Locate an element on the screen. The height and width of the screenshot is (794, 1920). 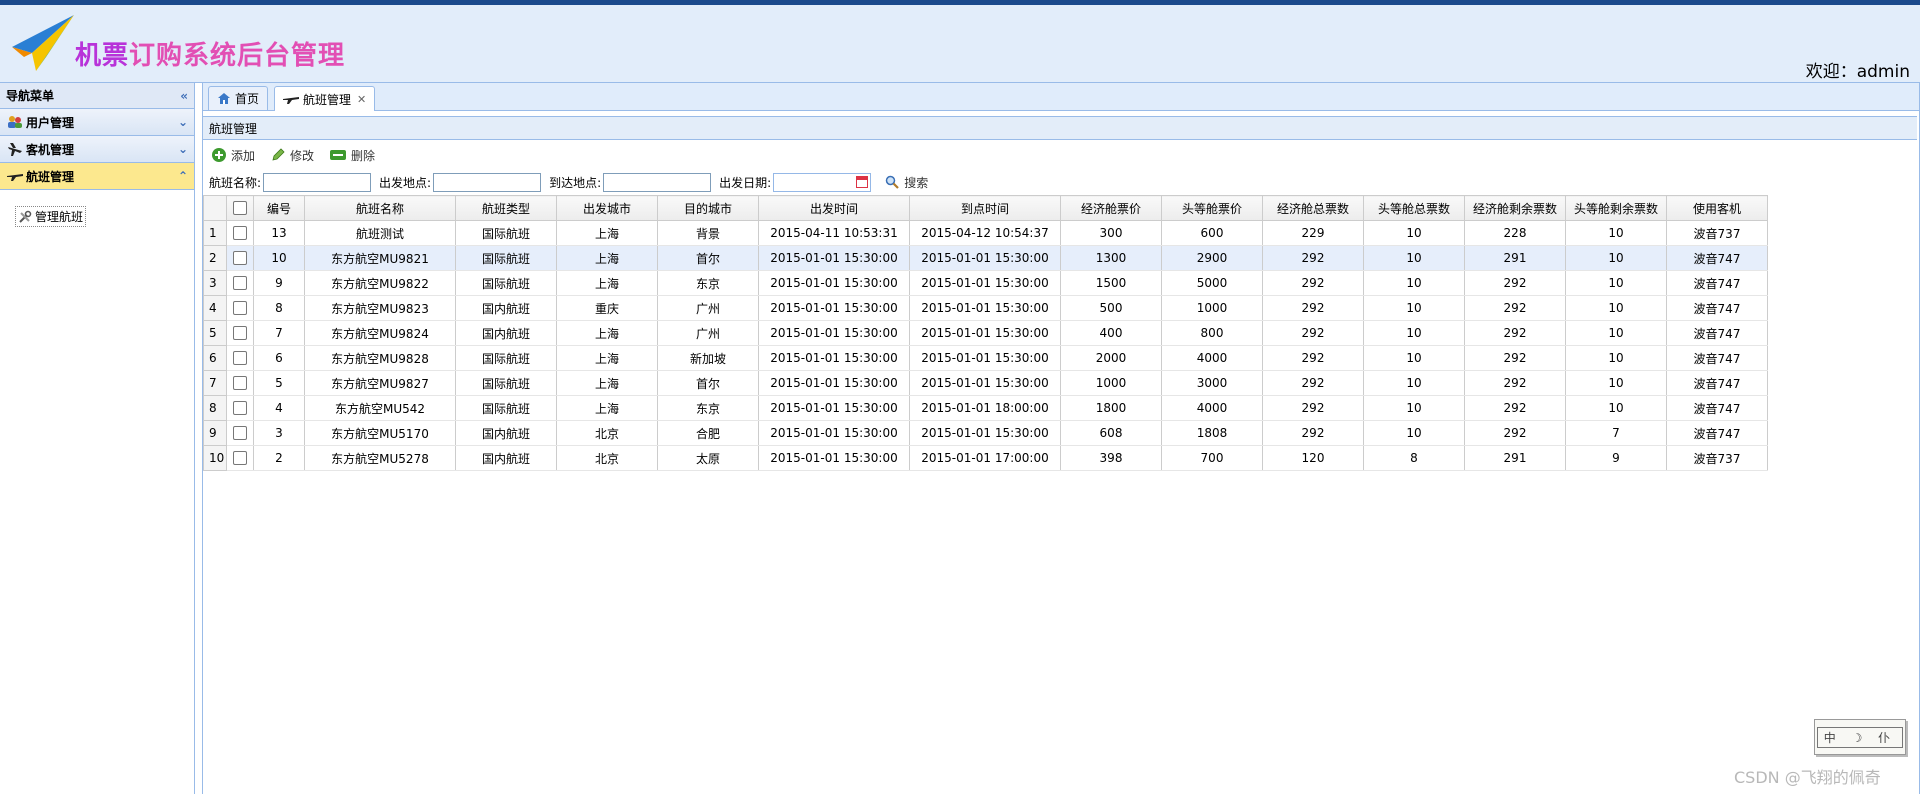
add-button: 添加 is located at coordinates (233, 155).